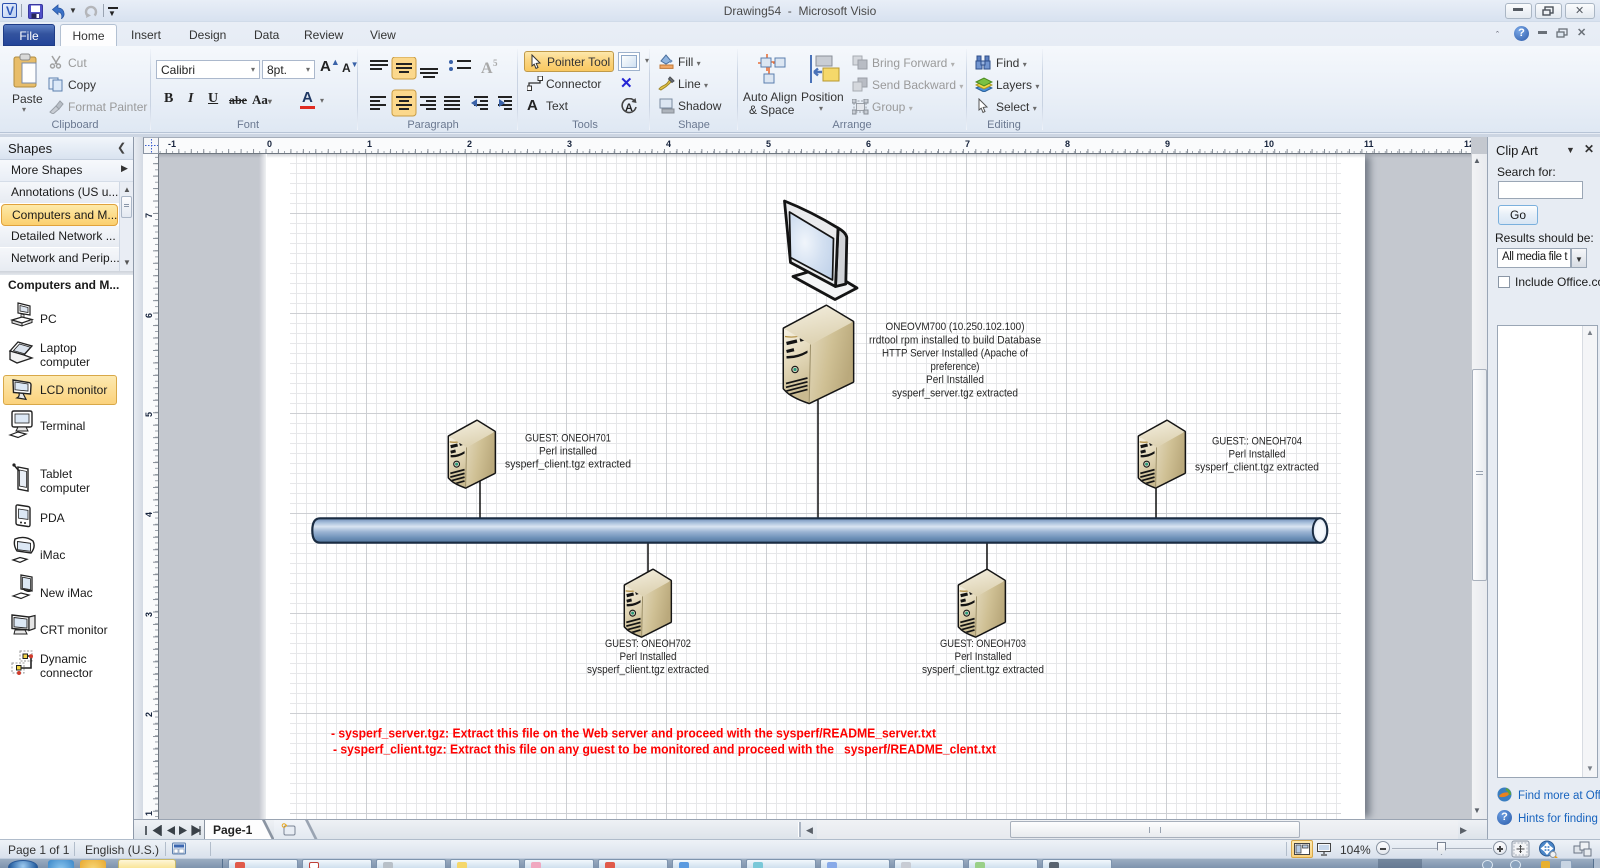 This screenshot has height=868, width=1600. Describe the element at coordinates (1257, 442) in the screenshot. I see `svg-text: GUEST:: ONEOH704` at that location.